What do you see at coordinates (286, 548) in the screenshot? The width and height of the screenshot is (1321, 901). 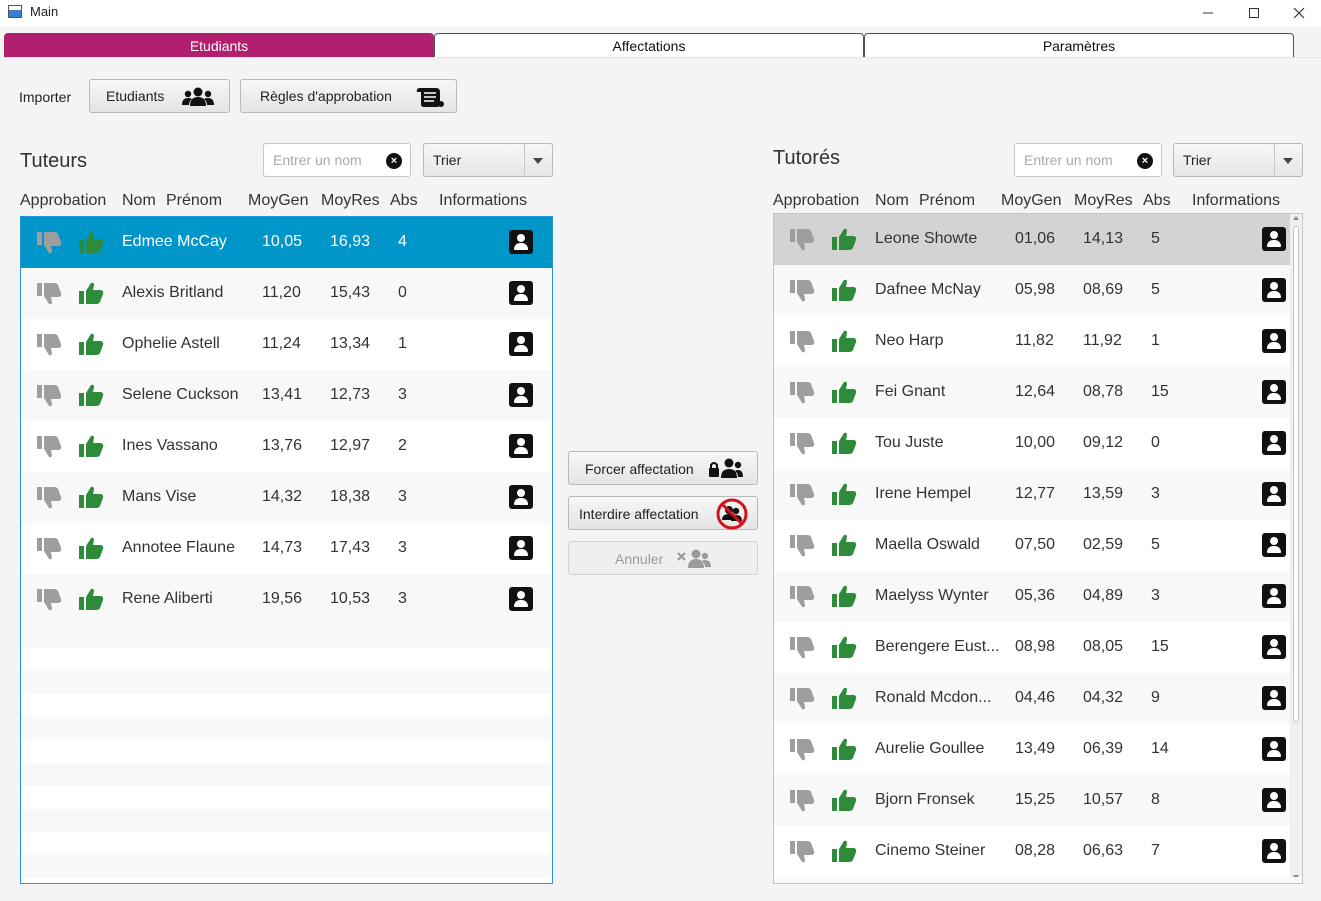 I see `table-row: Annotee Flaune 14,73 17,43 3` at bounding box center [286, 548].